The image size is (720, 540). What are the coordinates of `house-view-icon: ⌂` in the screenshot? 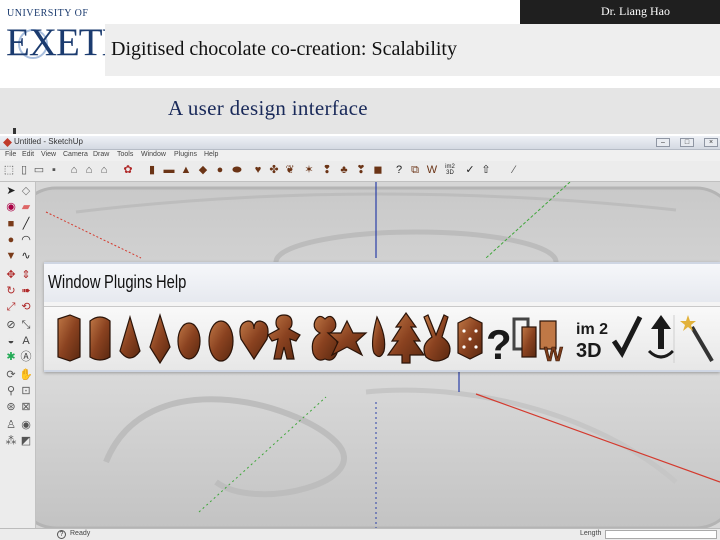 It's located at (74, 170).